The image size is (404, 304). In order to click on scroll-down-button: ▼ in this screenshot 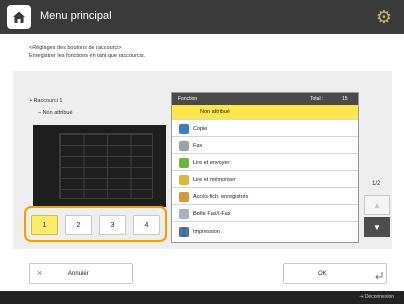, I will do `click(377, 227)`.